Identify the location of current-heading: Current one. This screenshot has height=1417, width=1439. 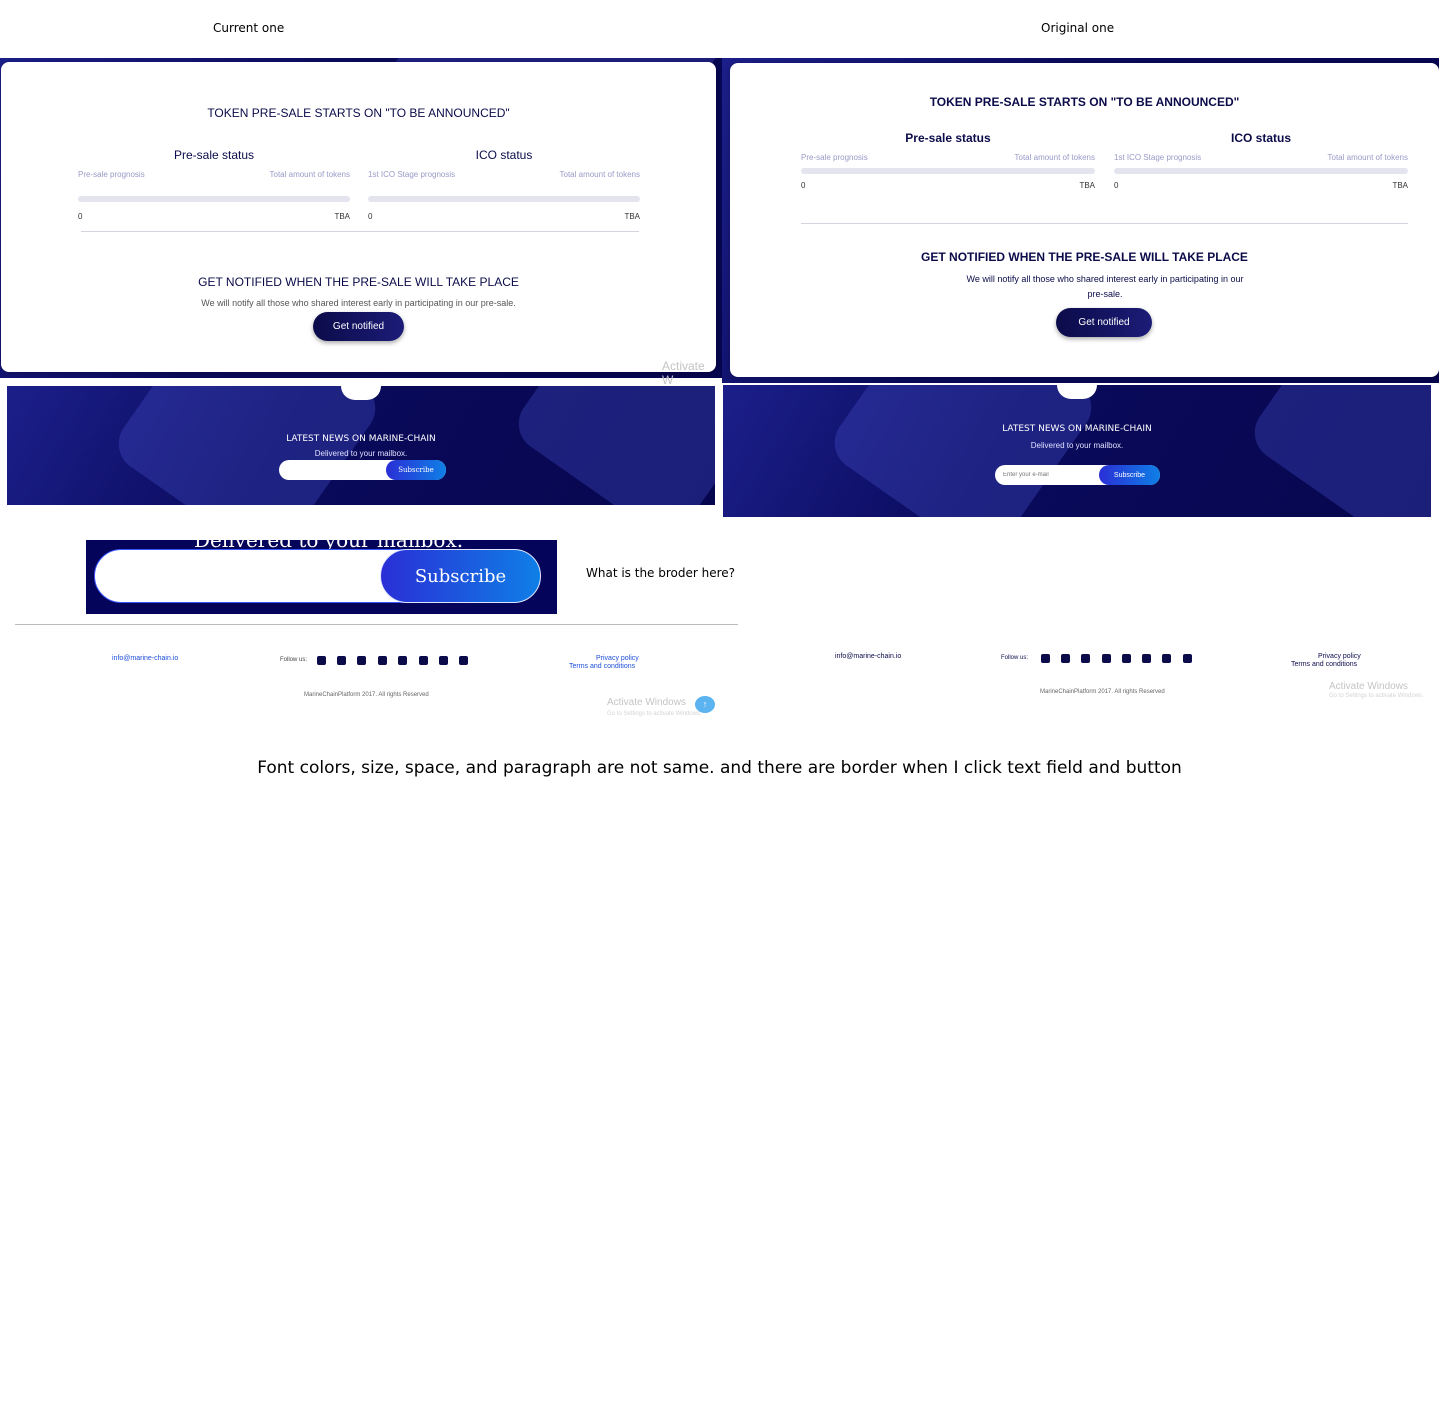
(249, 28).